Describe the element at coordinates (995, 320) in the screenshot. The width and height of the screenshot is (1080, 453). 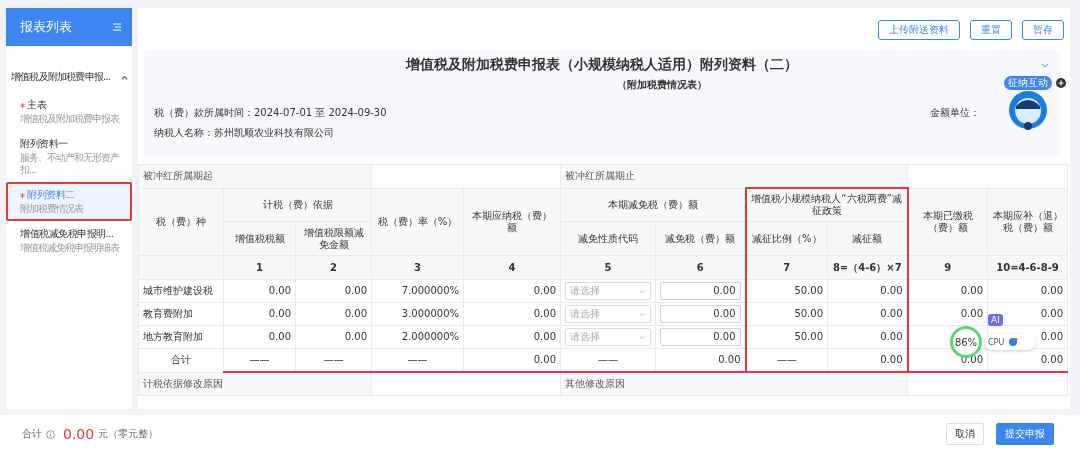
I see `ai-badge: AI` at that location.